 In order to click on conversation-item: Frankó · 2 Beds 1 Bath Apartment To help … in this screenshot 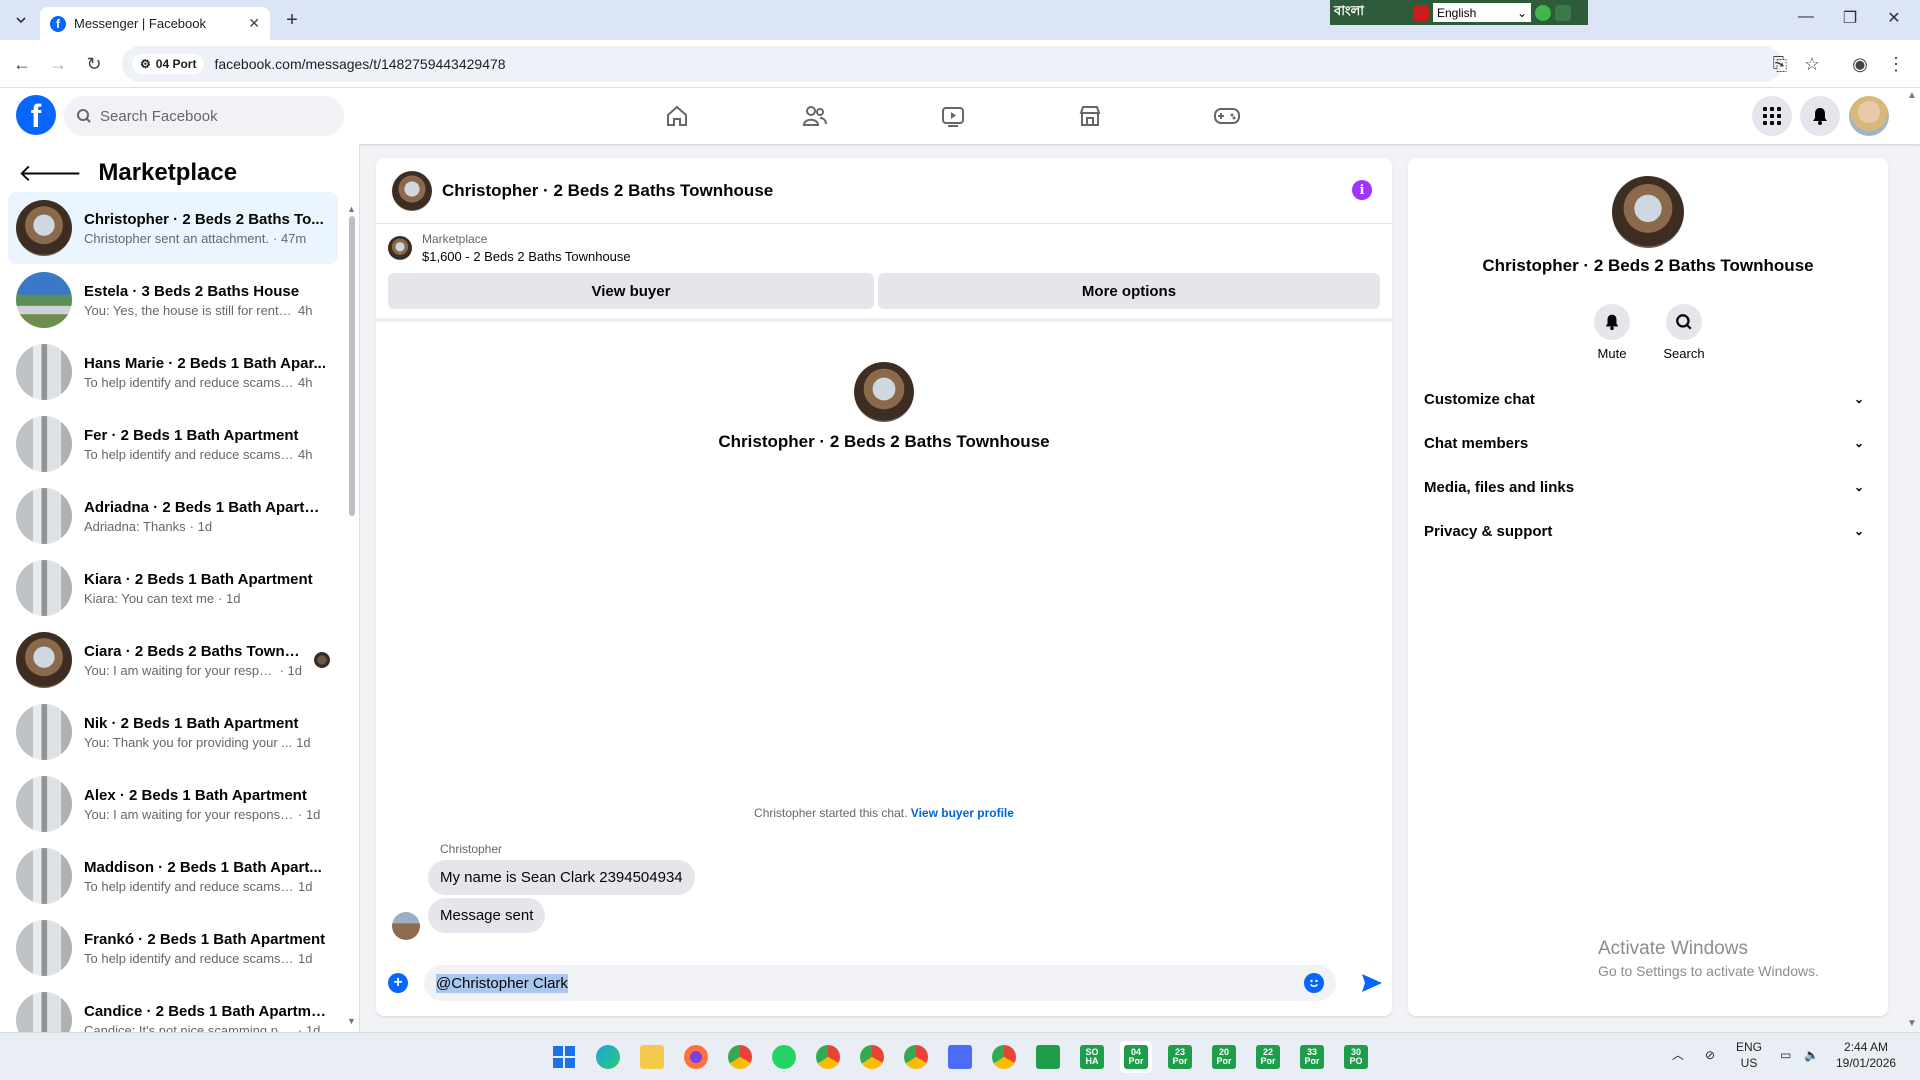, I will do `click(173, 948)`.